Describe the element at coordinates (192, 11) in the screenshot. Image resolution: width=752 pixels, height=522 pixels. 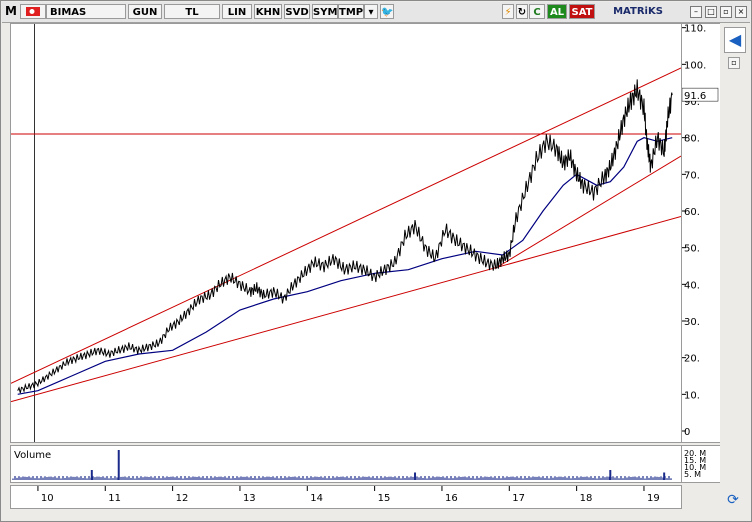
I see `currency-button: TL` at that location.